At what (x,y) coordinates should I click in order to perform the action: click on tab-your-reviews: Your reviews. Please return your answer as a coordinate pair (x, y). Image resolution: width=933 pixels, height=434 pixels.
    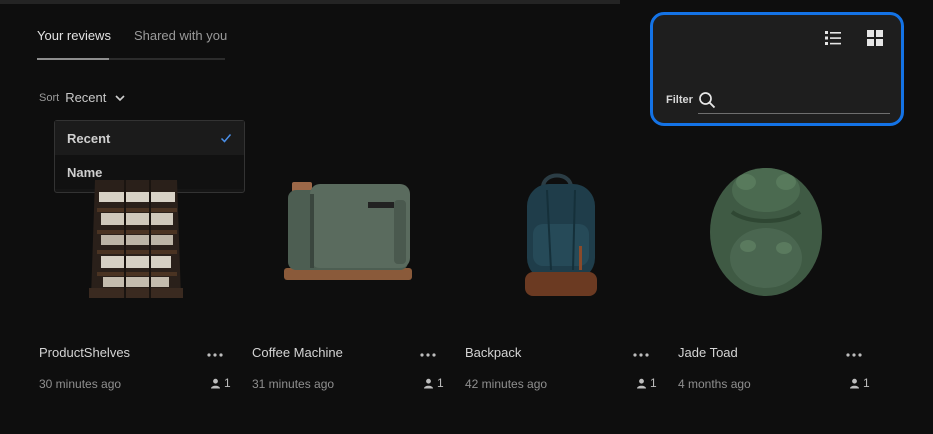
    Looking at the image, I should click on (74, 42).